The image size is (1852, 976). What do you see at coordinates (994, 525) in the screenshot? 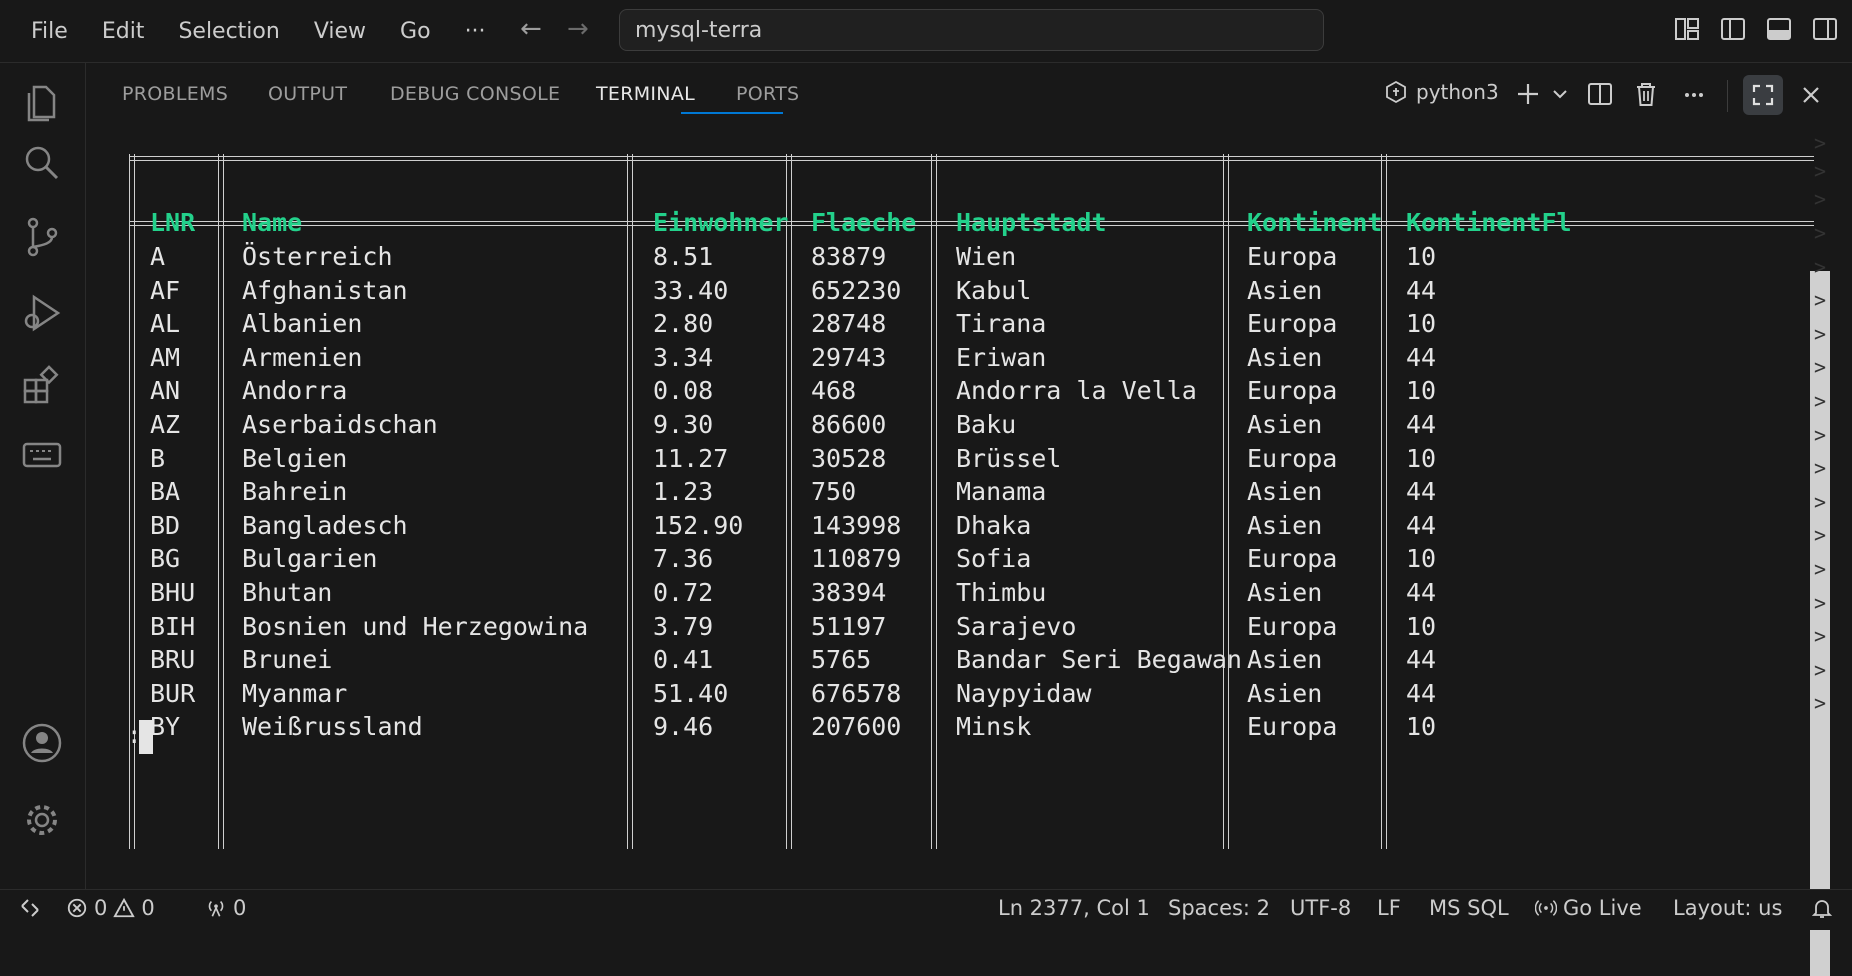
I see `table-cell: Dhaka` at bounding box center [994, 525].